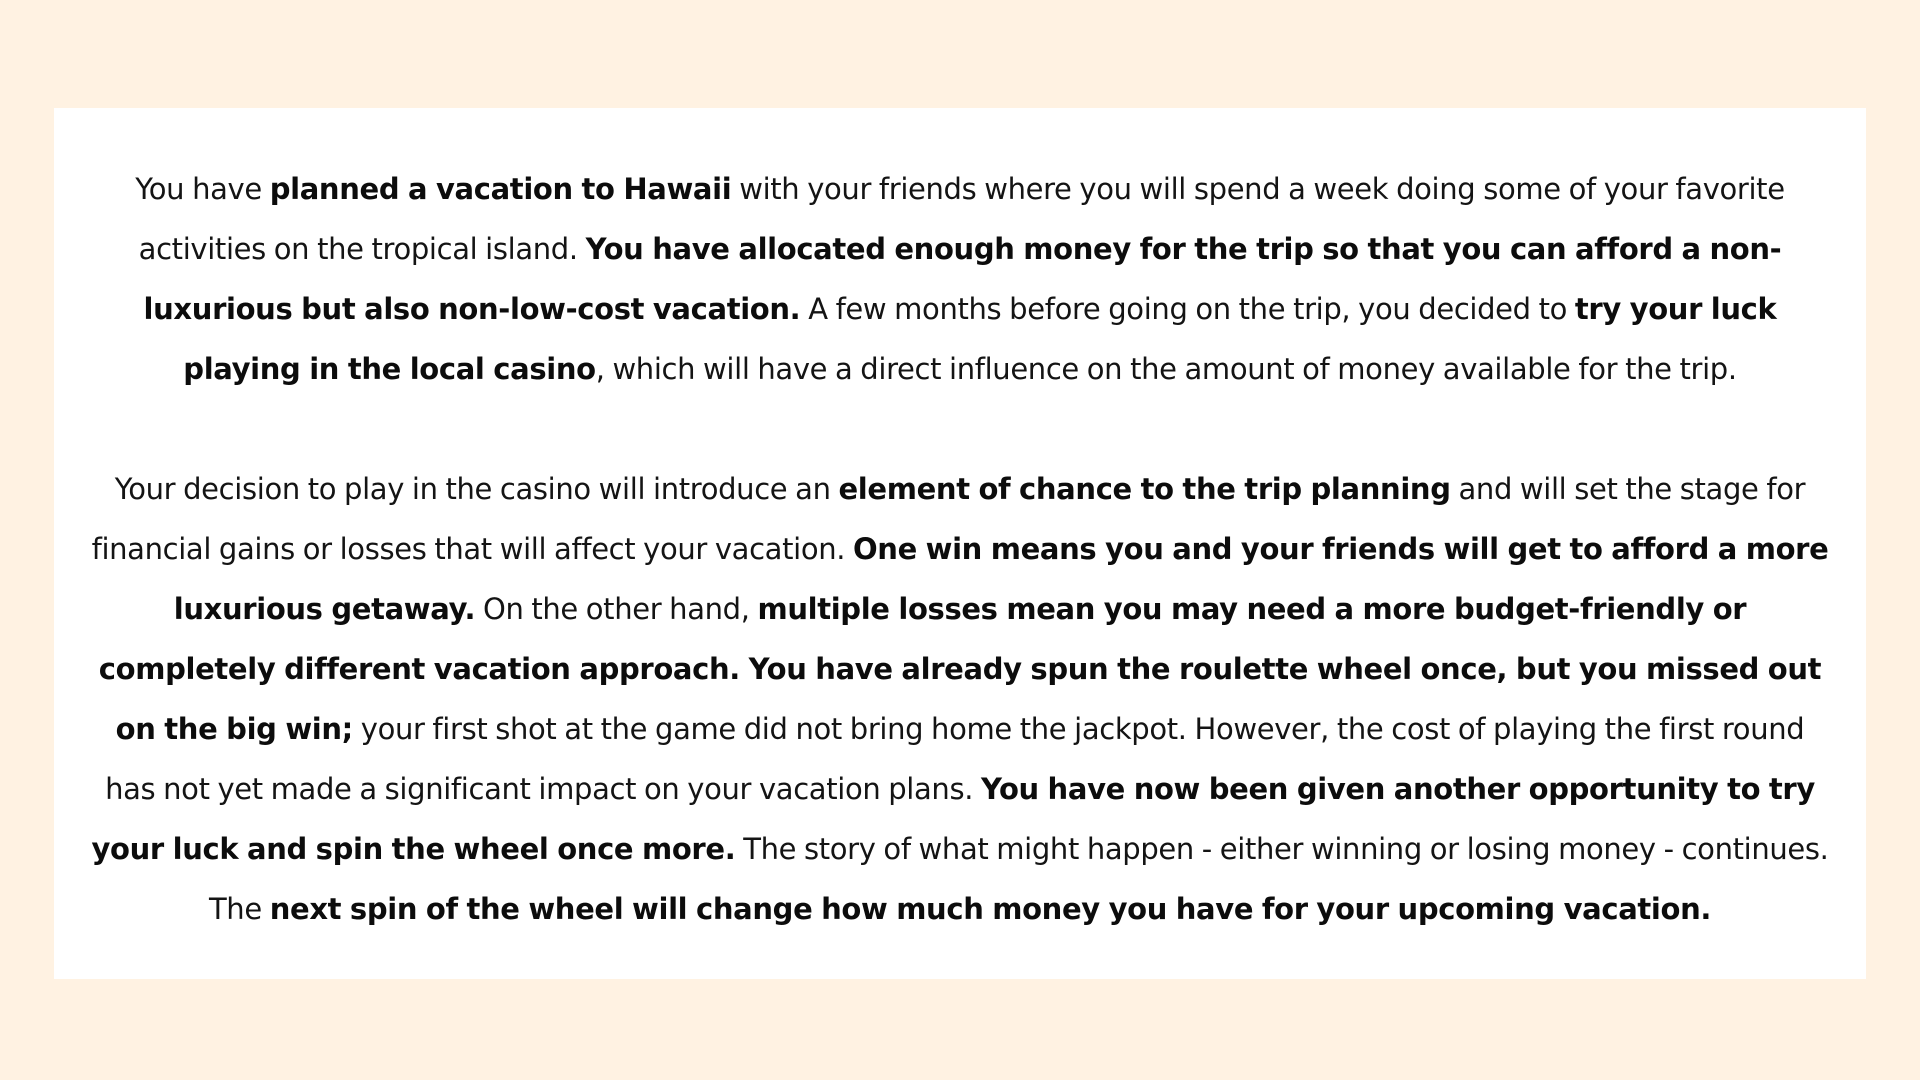 The height and width of the screenshot is (1080, 1920). I want to click on text-segment: On the other hand,, so click(616, 609).